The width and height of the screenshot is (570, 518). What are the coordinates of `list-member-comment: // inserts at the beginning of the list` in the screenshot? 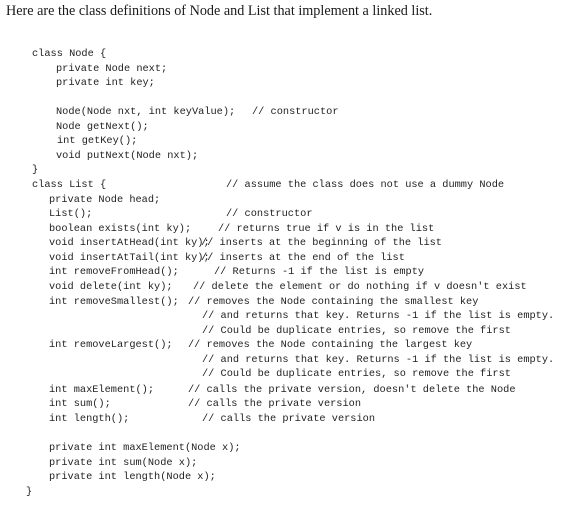 It's located at (321, 243).